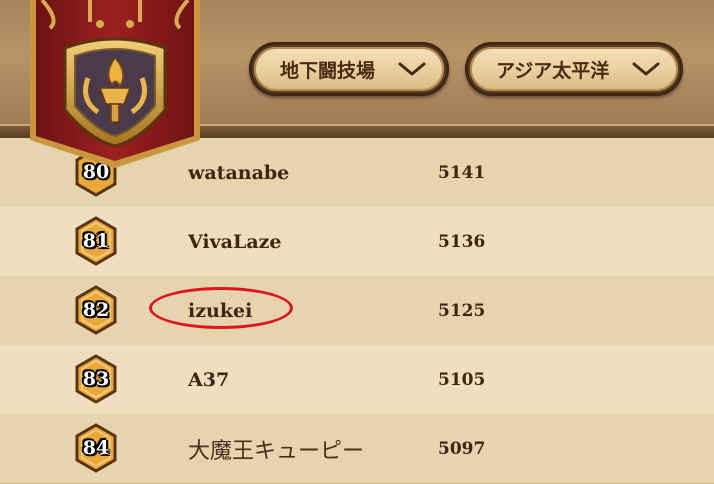 The image size is (714, 484). I want to click on player-name: A37, so click(209, 379).